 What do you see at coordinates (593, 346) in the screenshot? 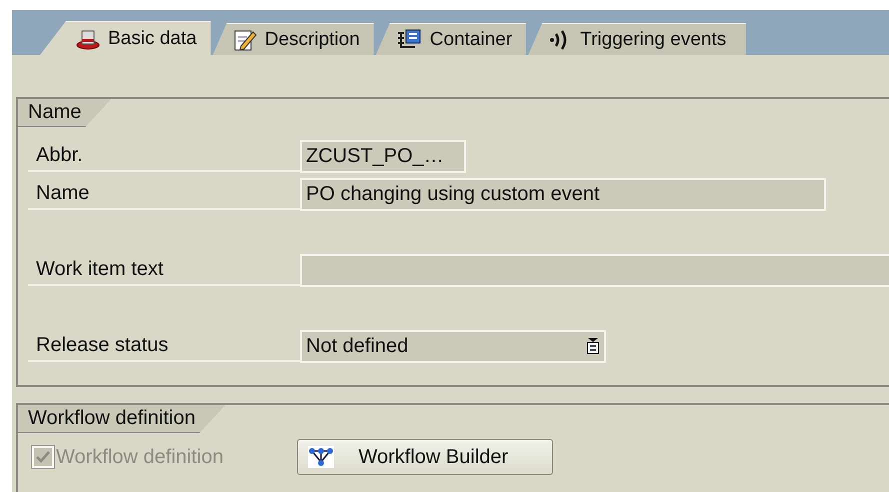
I see `dropdown-list-icon` at bounding box center [593, 346].